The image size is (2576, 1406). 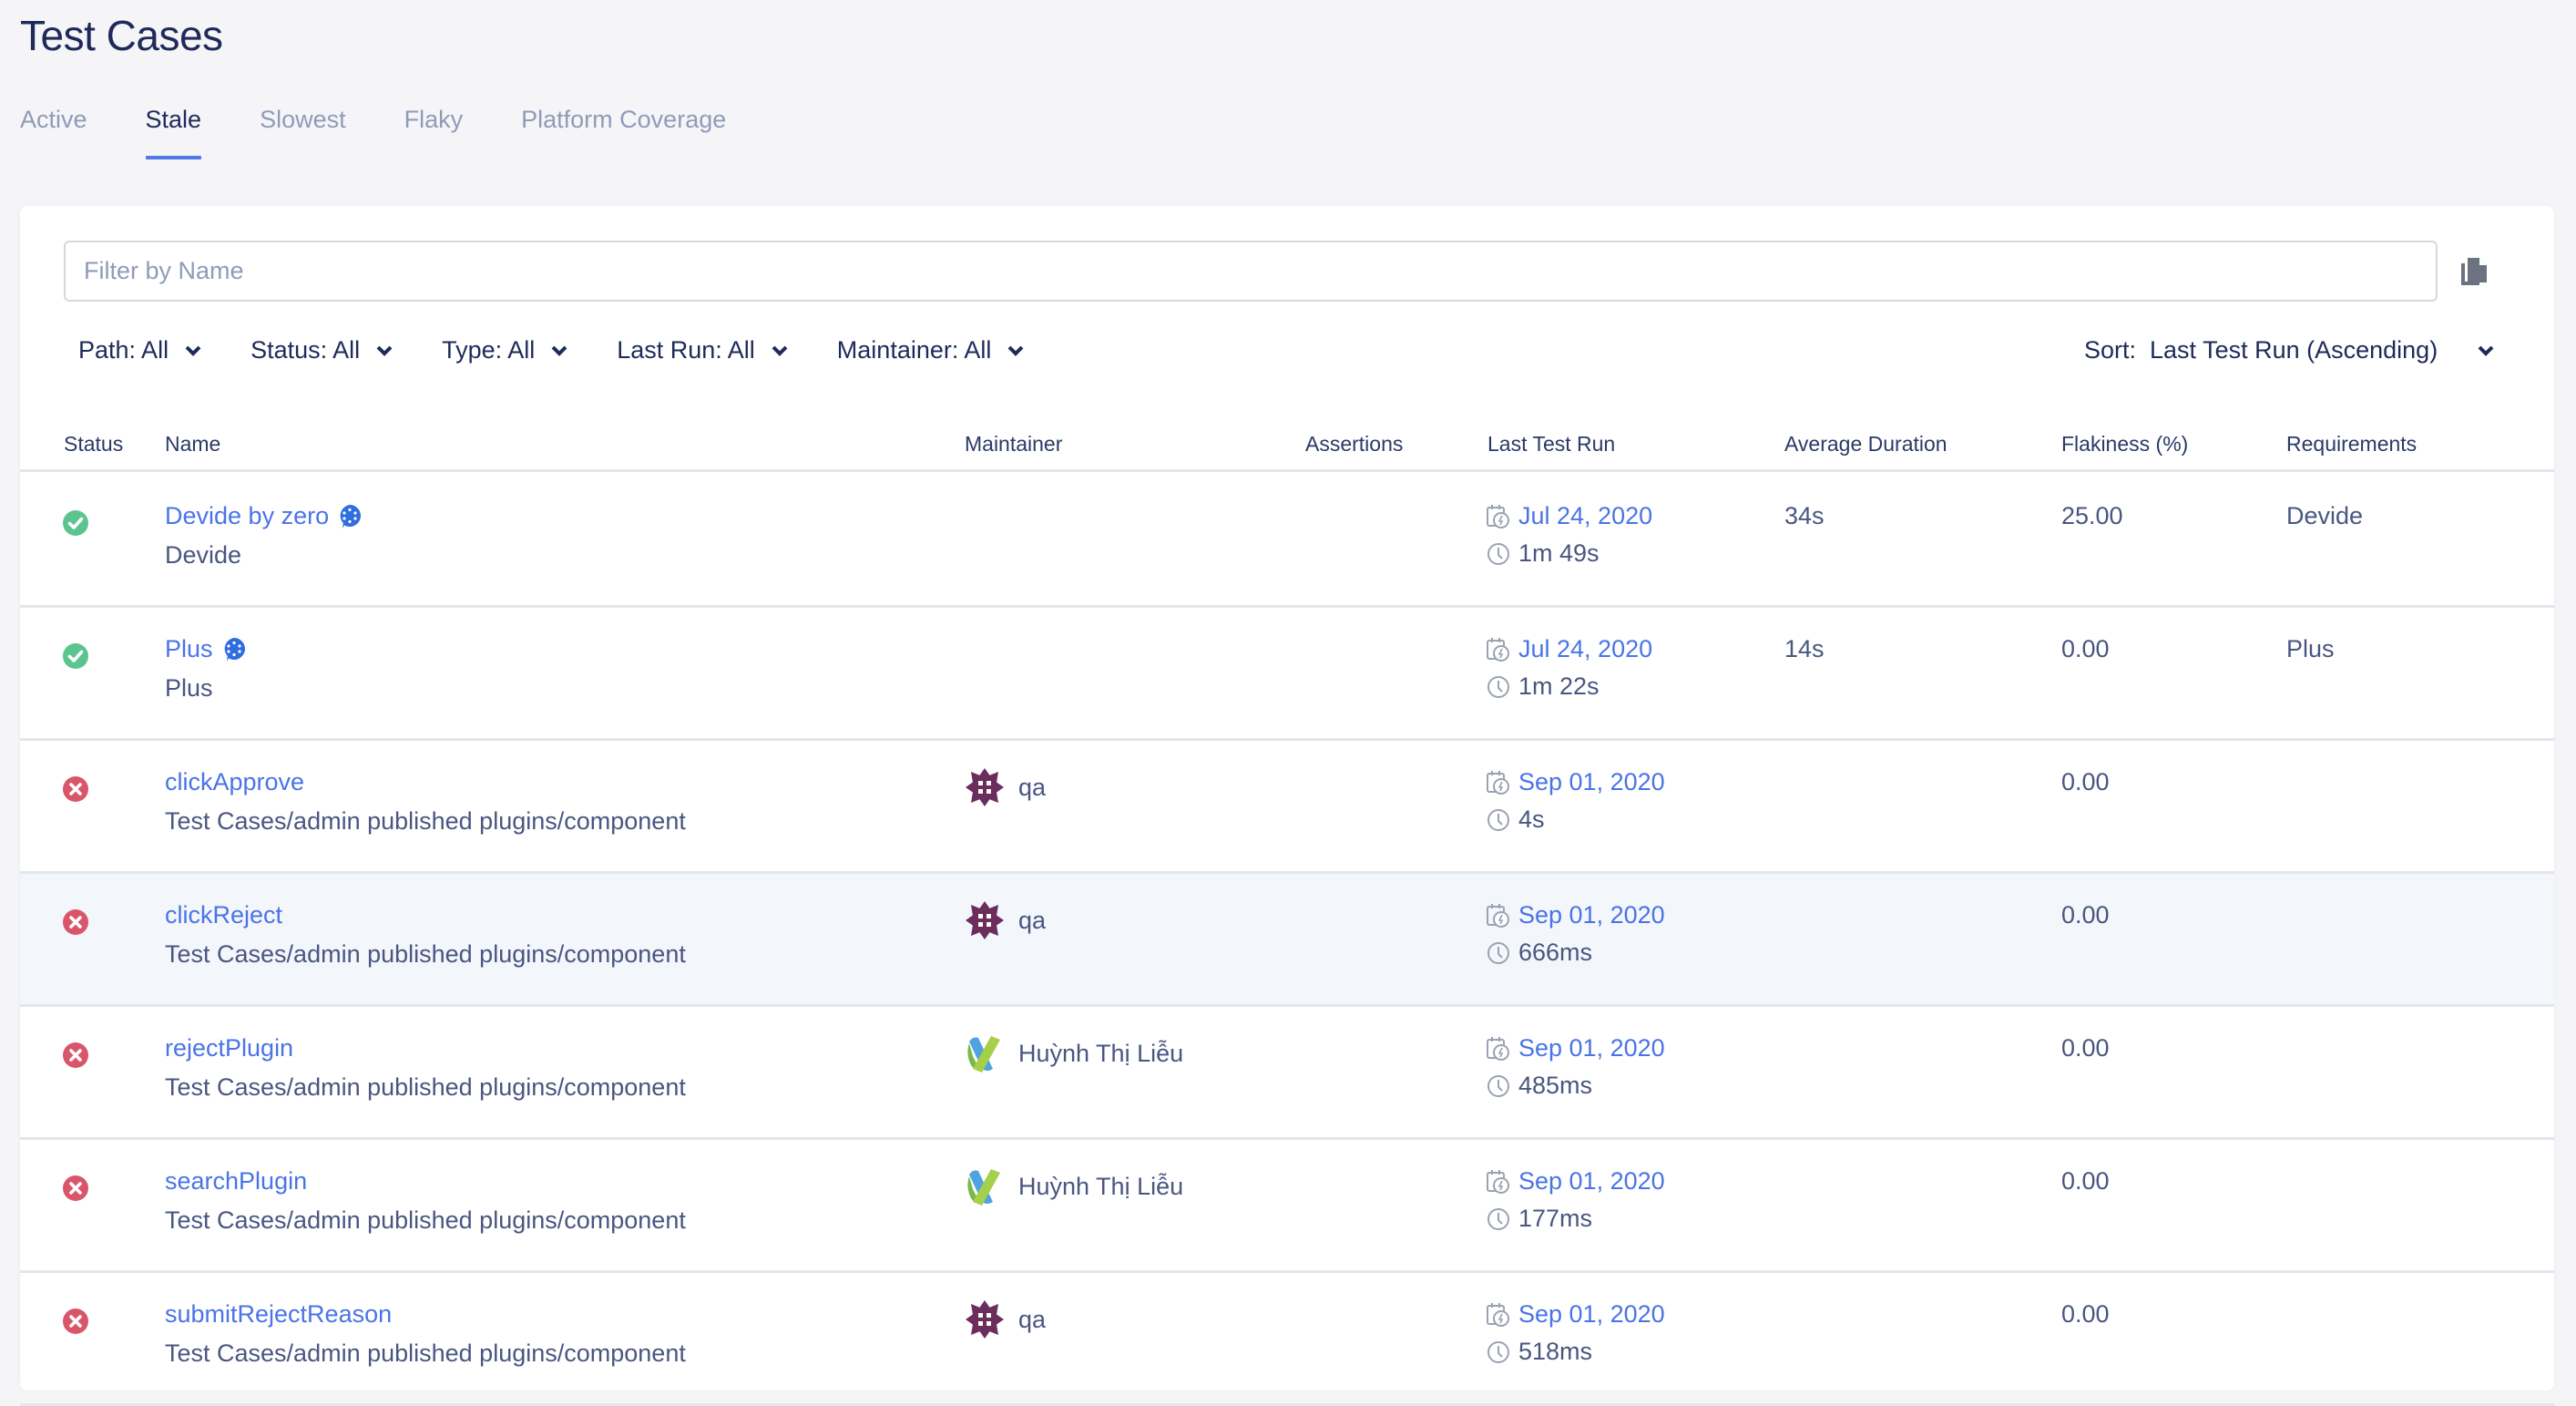 I want to click on average-duration-value: 34s, so click(x=1804, y=515).